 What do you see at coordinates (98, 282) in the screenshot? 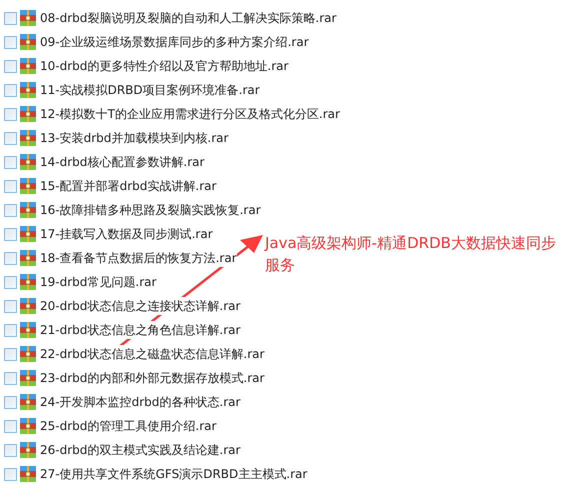
I see `file-name: 19-drbd常见问题.rar` at bounding box center [98, 282].